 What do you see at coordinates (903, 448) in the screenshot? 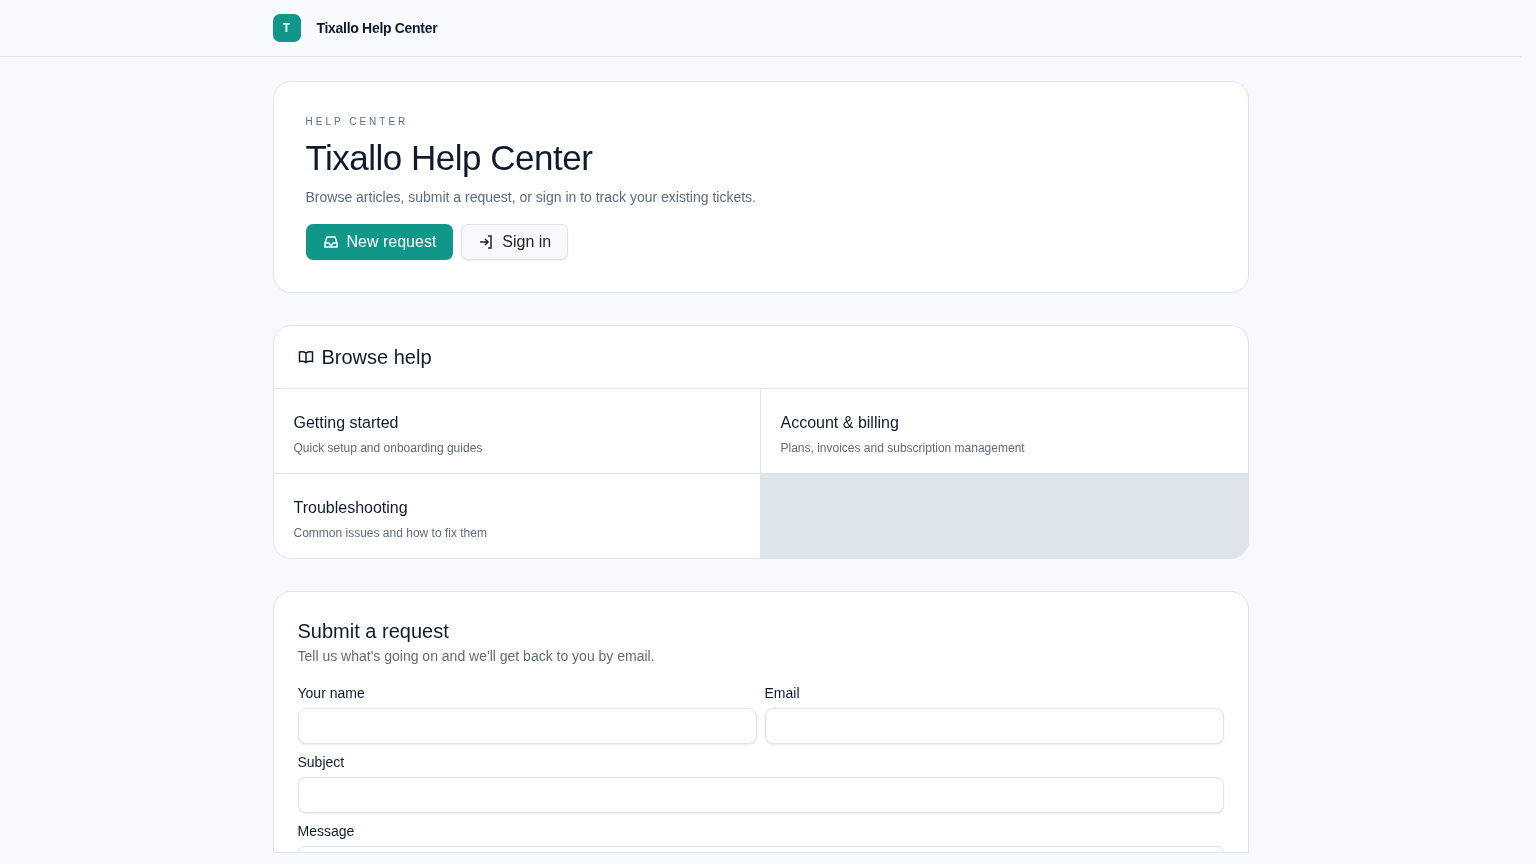
I see `category-description: Plans, invoices and subscription management` at bounding box center [903, 448].